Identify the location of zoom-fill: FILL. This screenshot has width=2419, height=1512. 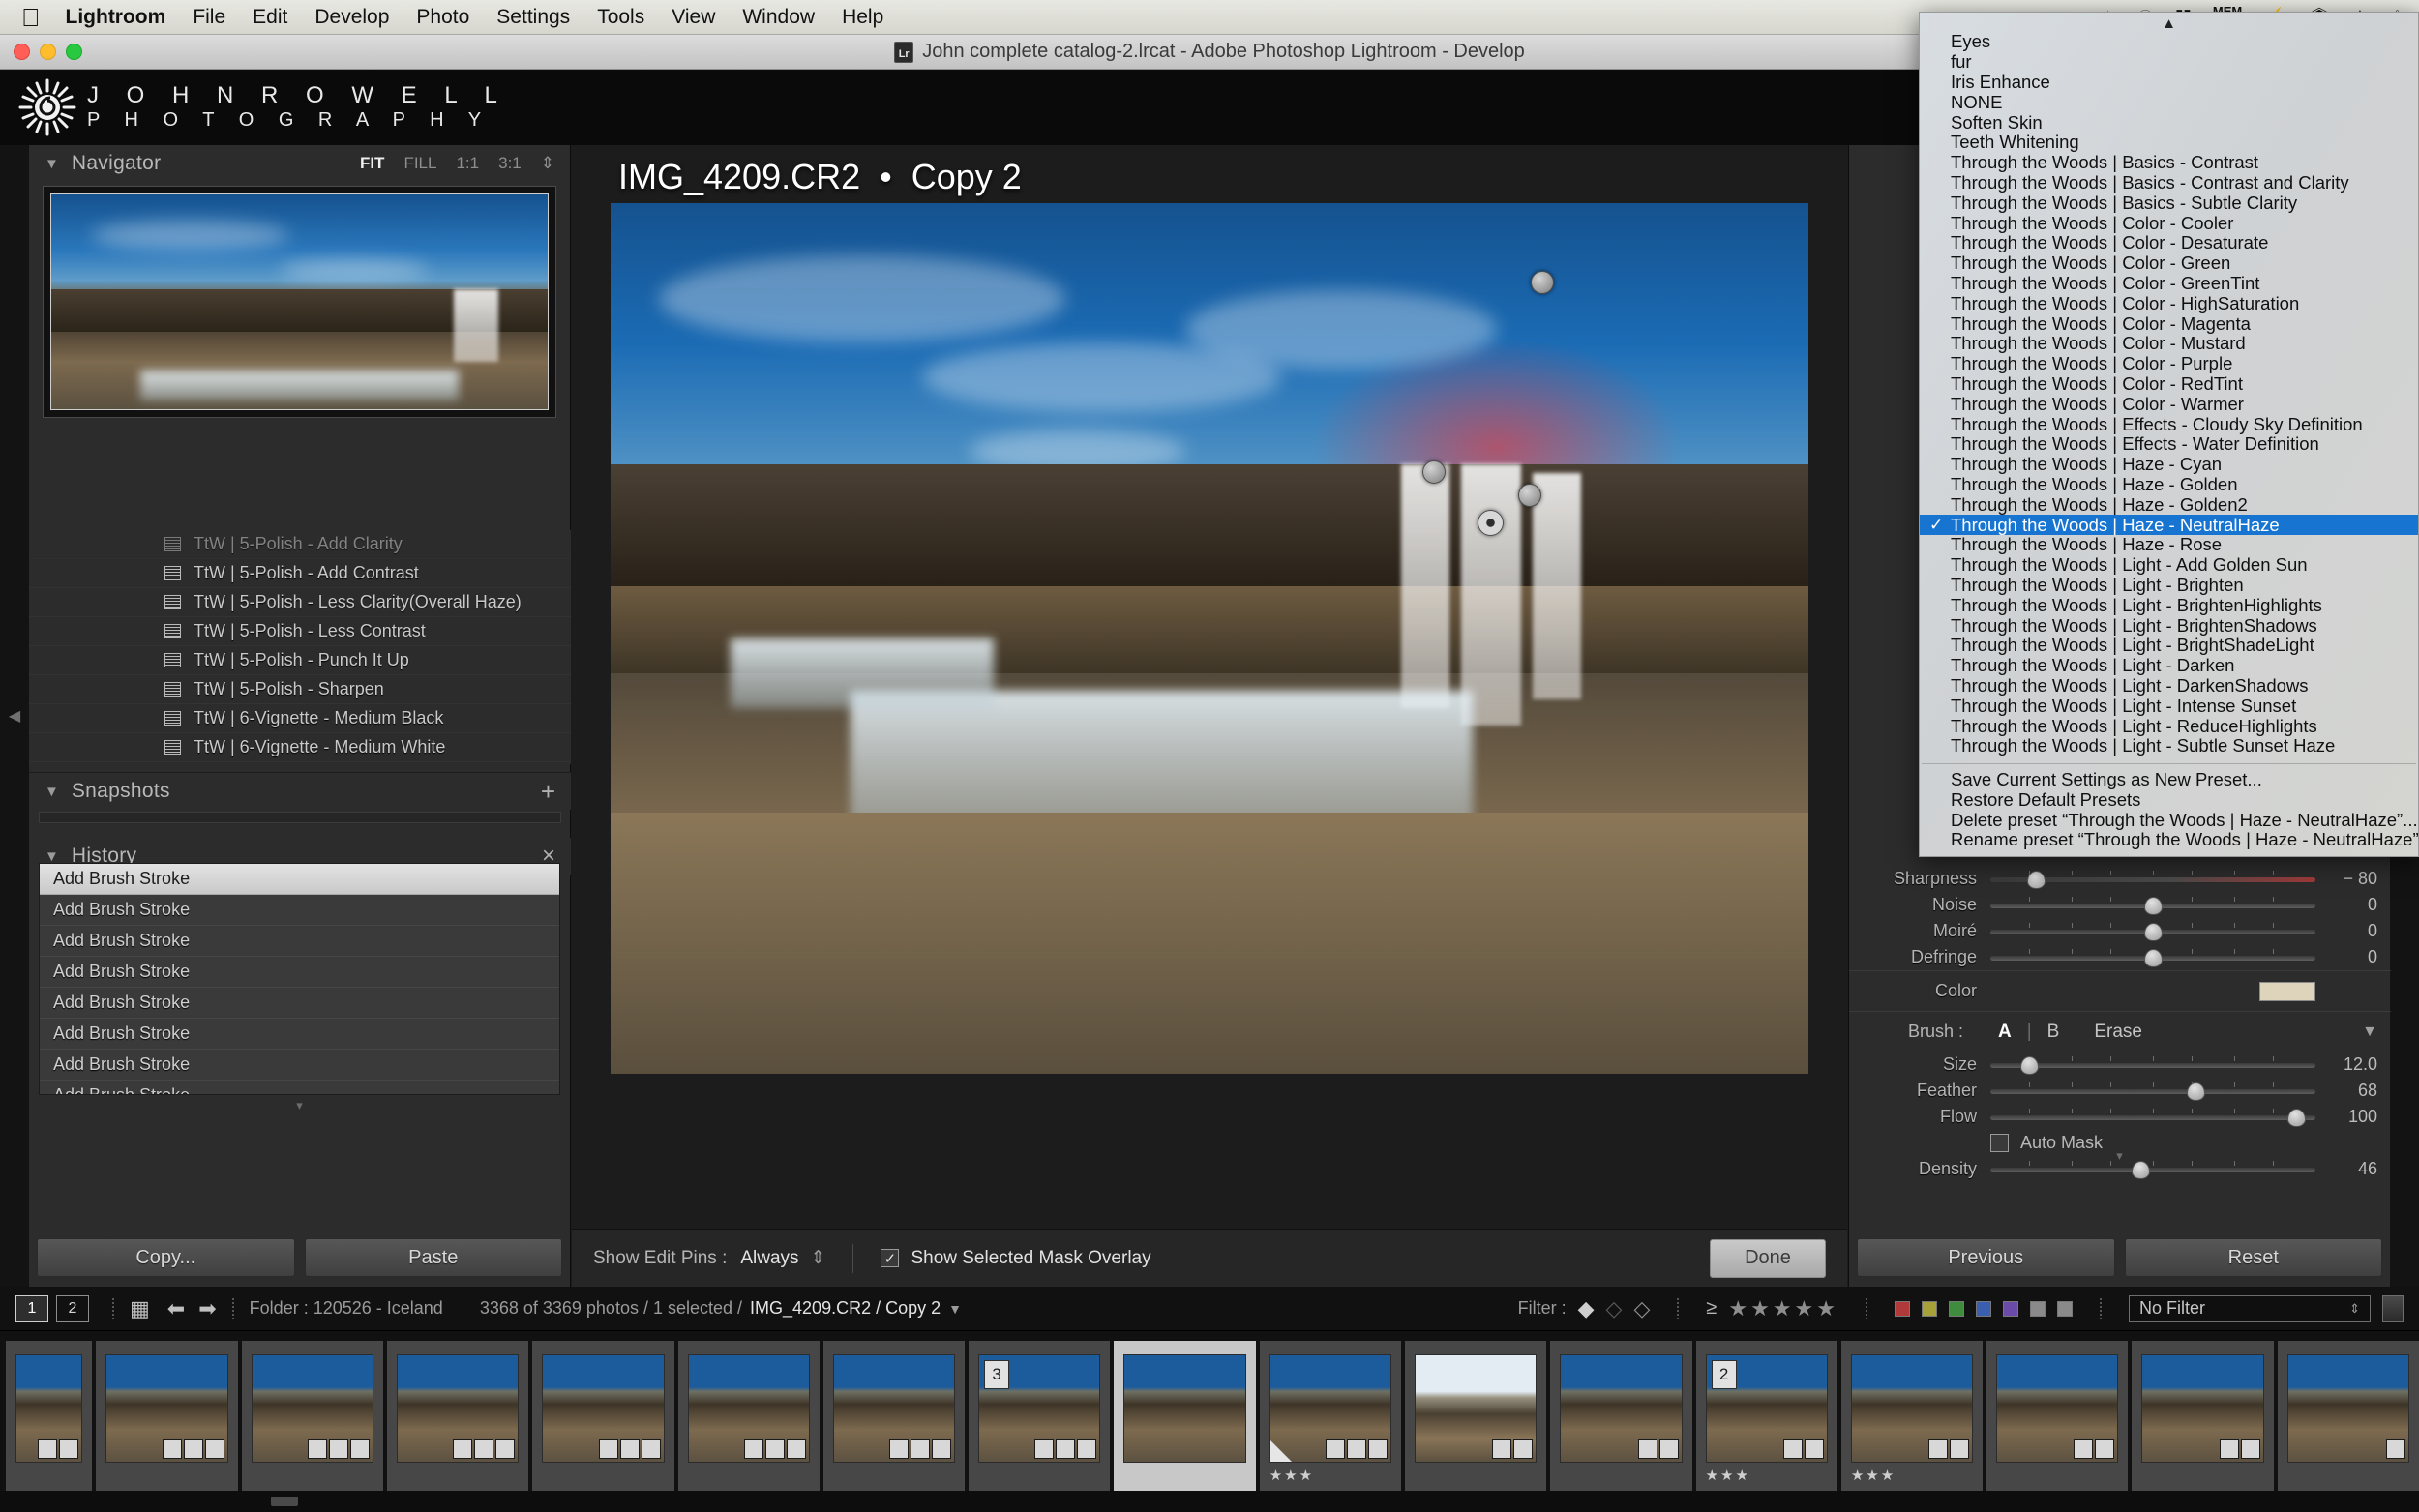
(419, 163).